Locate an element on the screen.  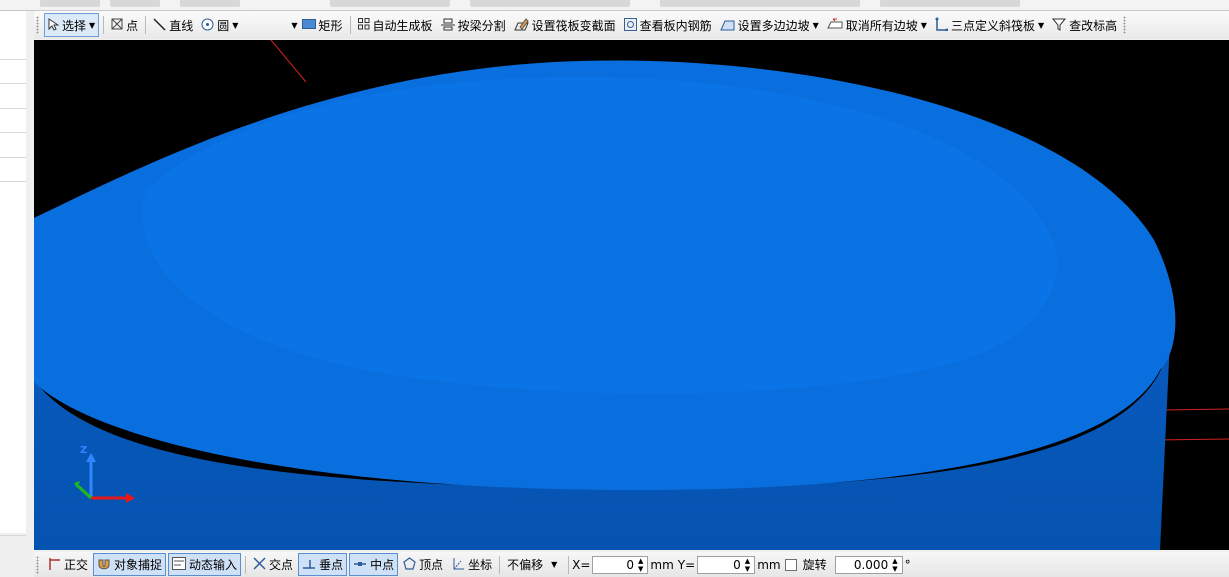
midpoint-label: 中点 is located at coordinates (382, 565).